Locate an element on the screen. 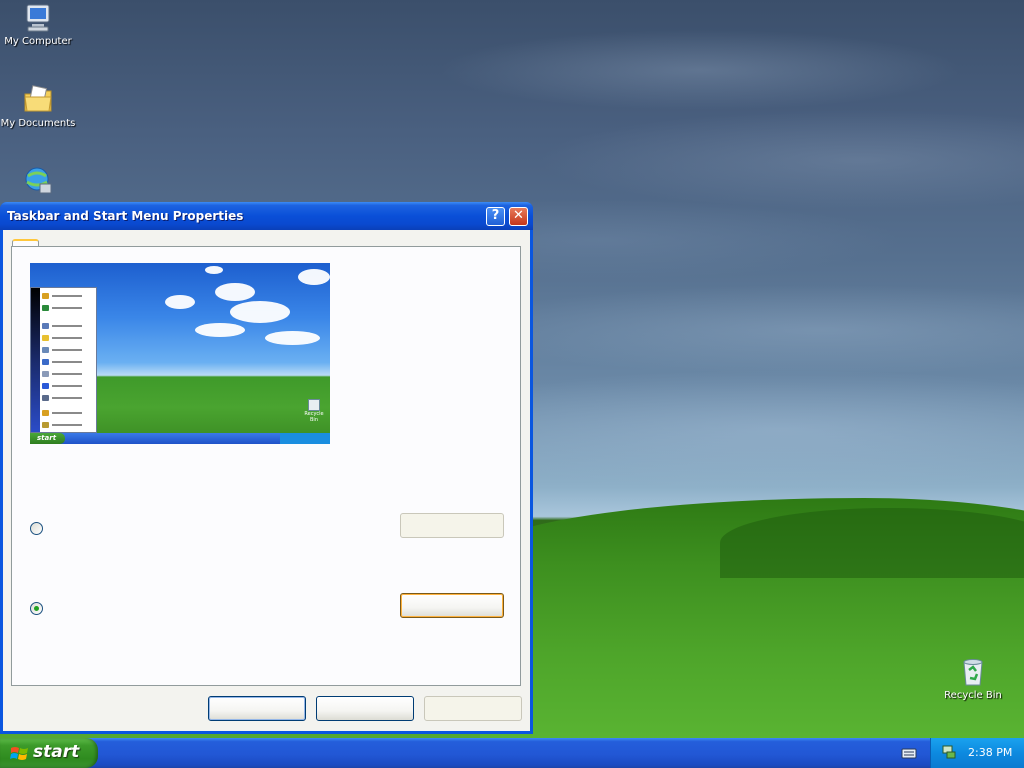 This screenshot has width=1024, height=768. desktop-icon-my-computer: My Computer is located at coordinates (39, 24).